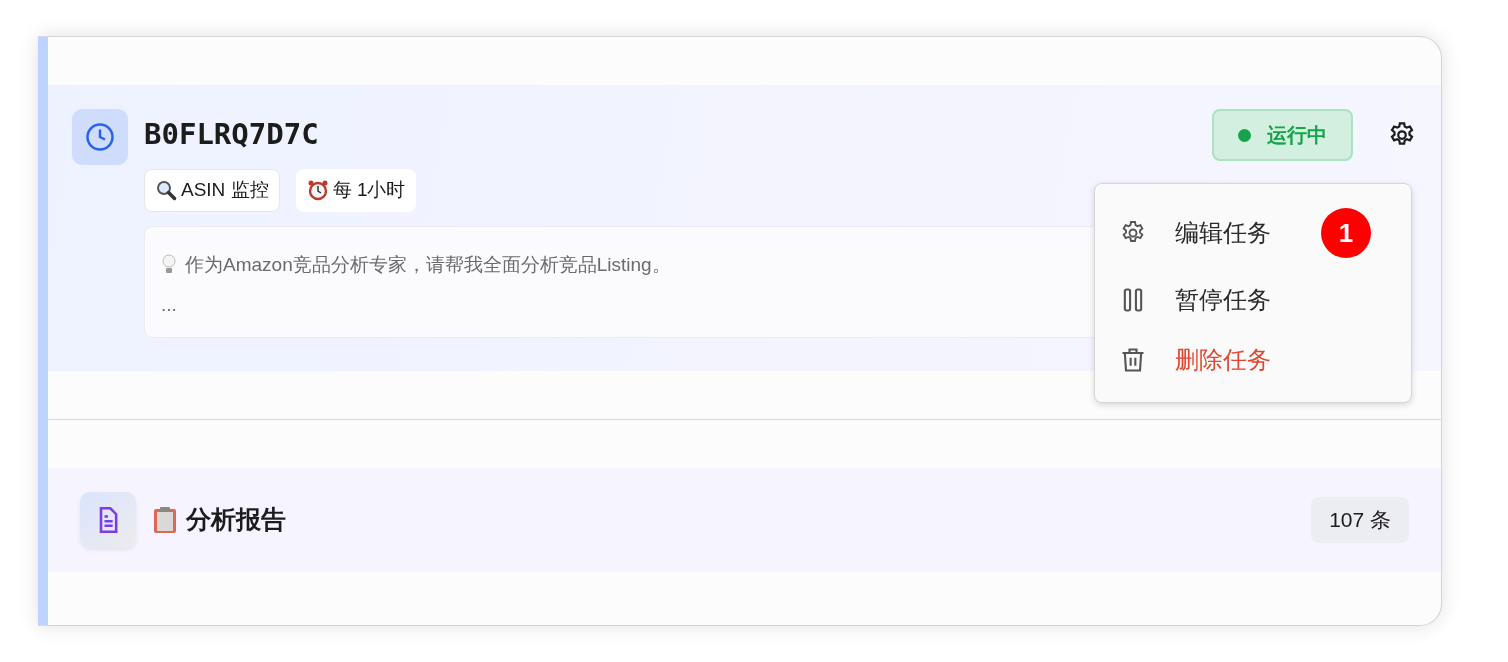 This screenshot has height=662, width=1508. I want to click on alarm-clock-icon, so click(317, 190).